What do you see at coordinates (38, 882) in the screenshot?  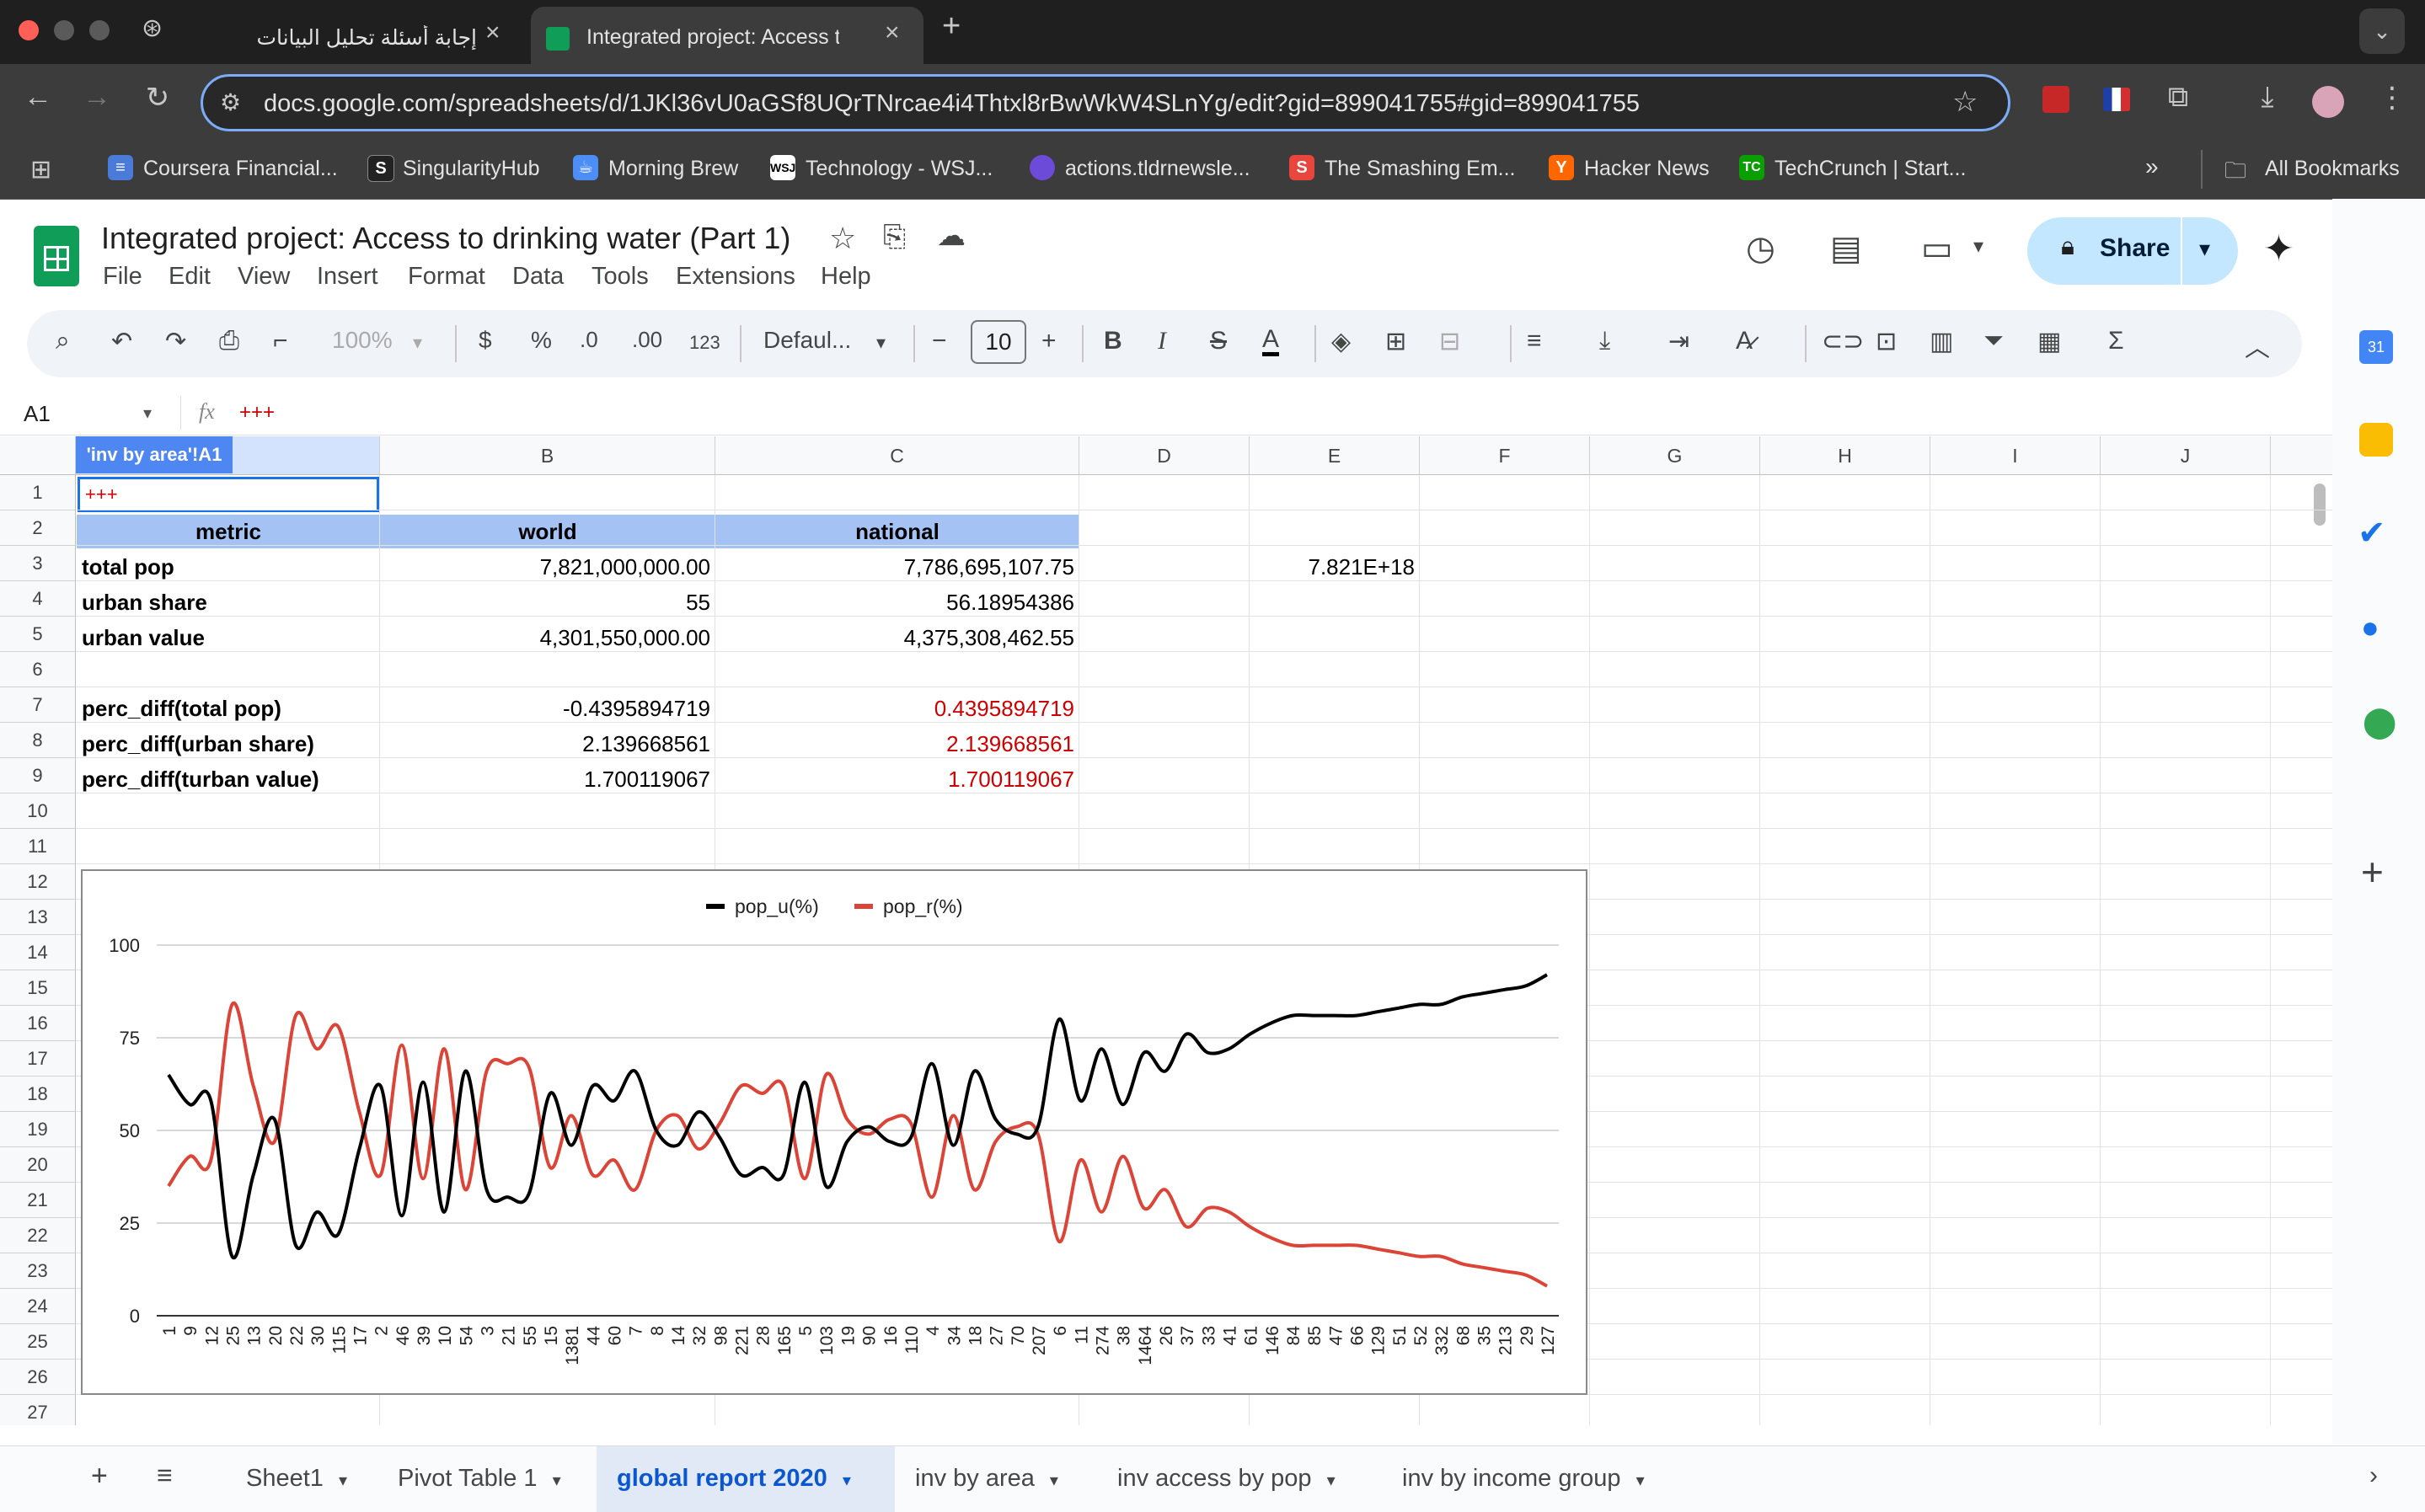 I see `row-header: 12` at bounding box center [38, 882].